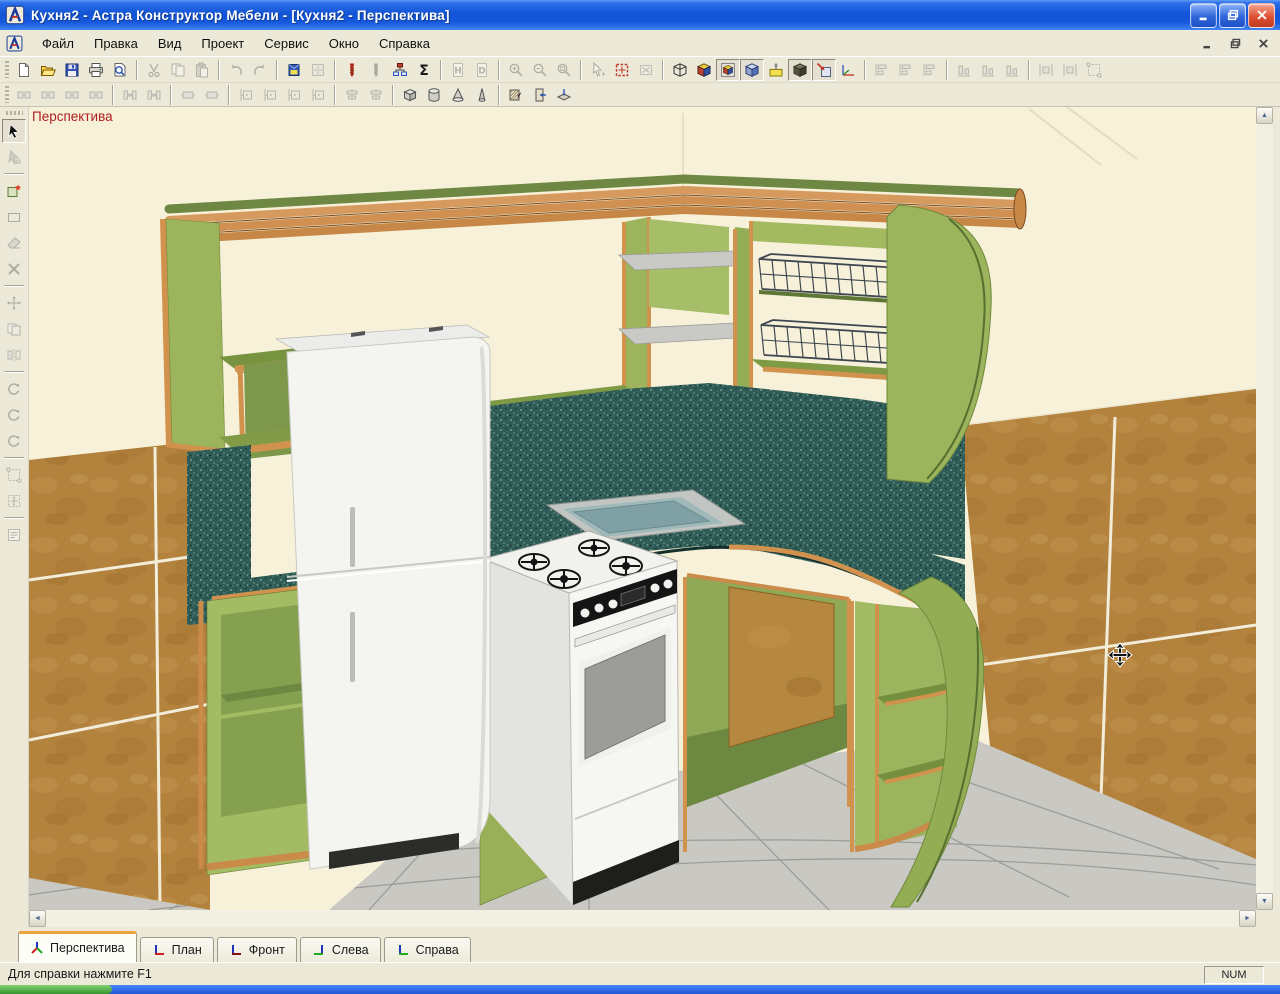  I want to click on save-button, so click(72, 70).